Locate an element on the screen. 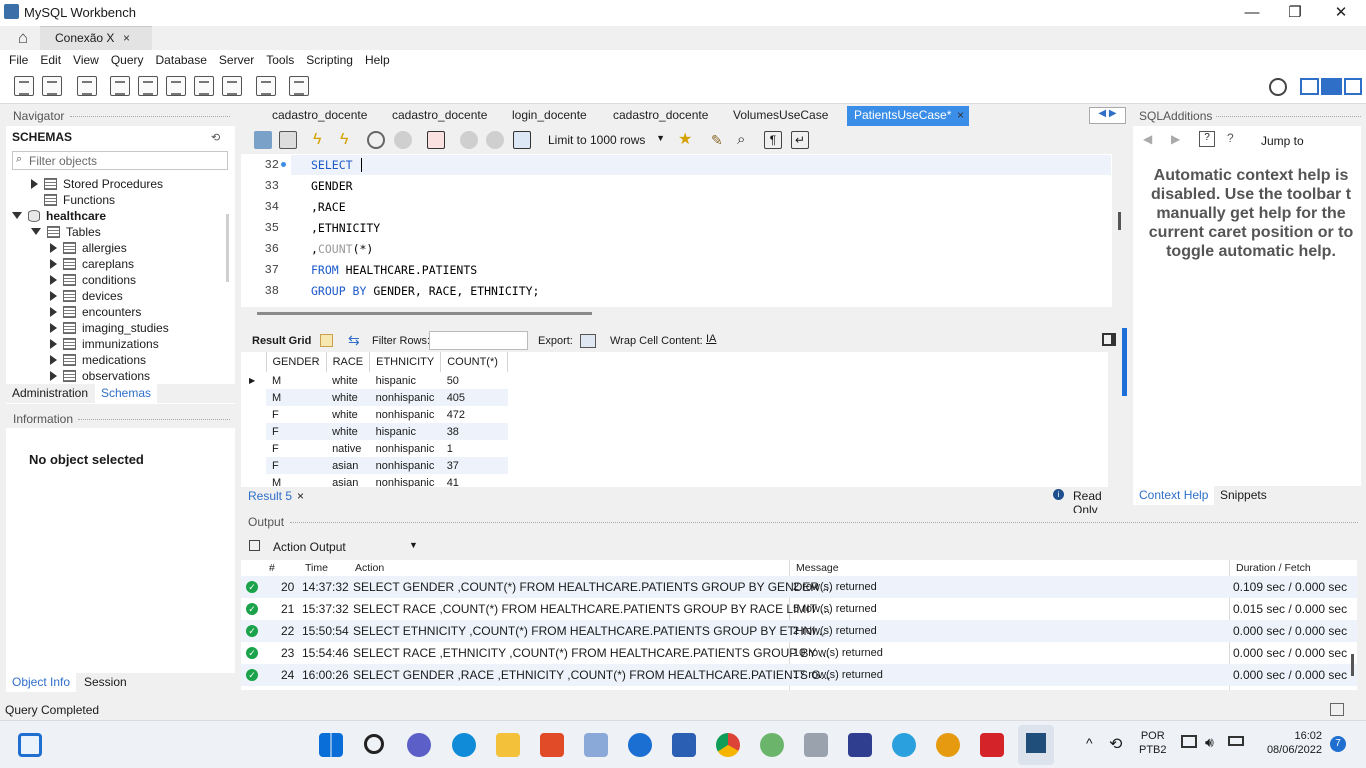 Image resolution: width=1366 pixels, height=768 pixels. tree-item-table: medications is located at coordinates (98, 360).